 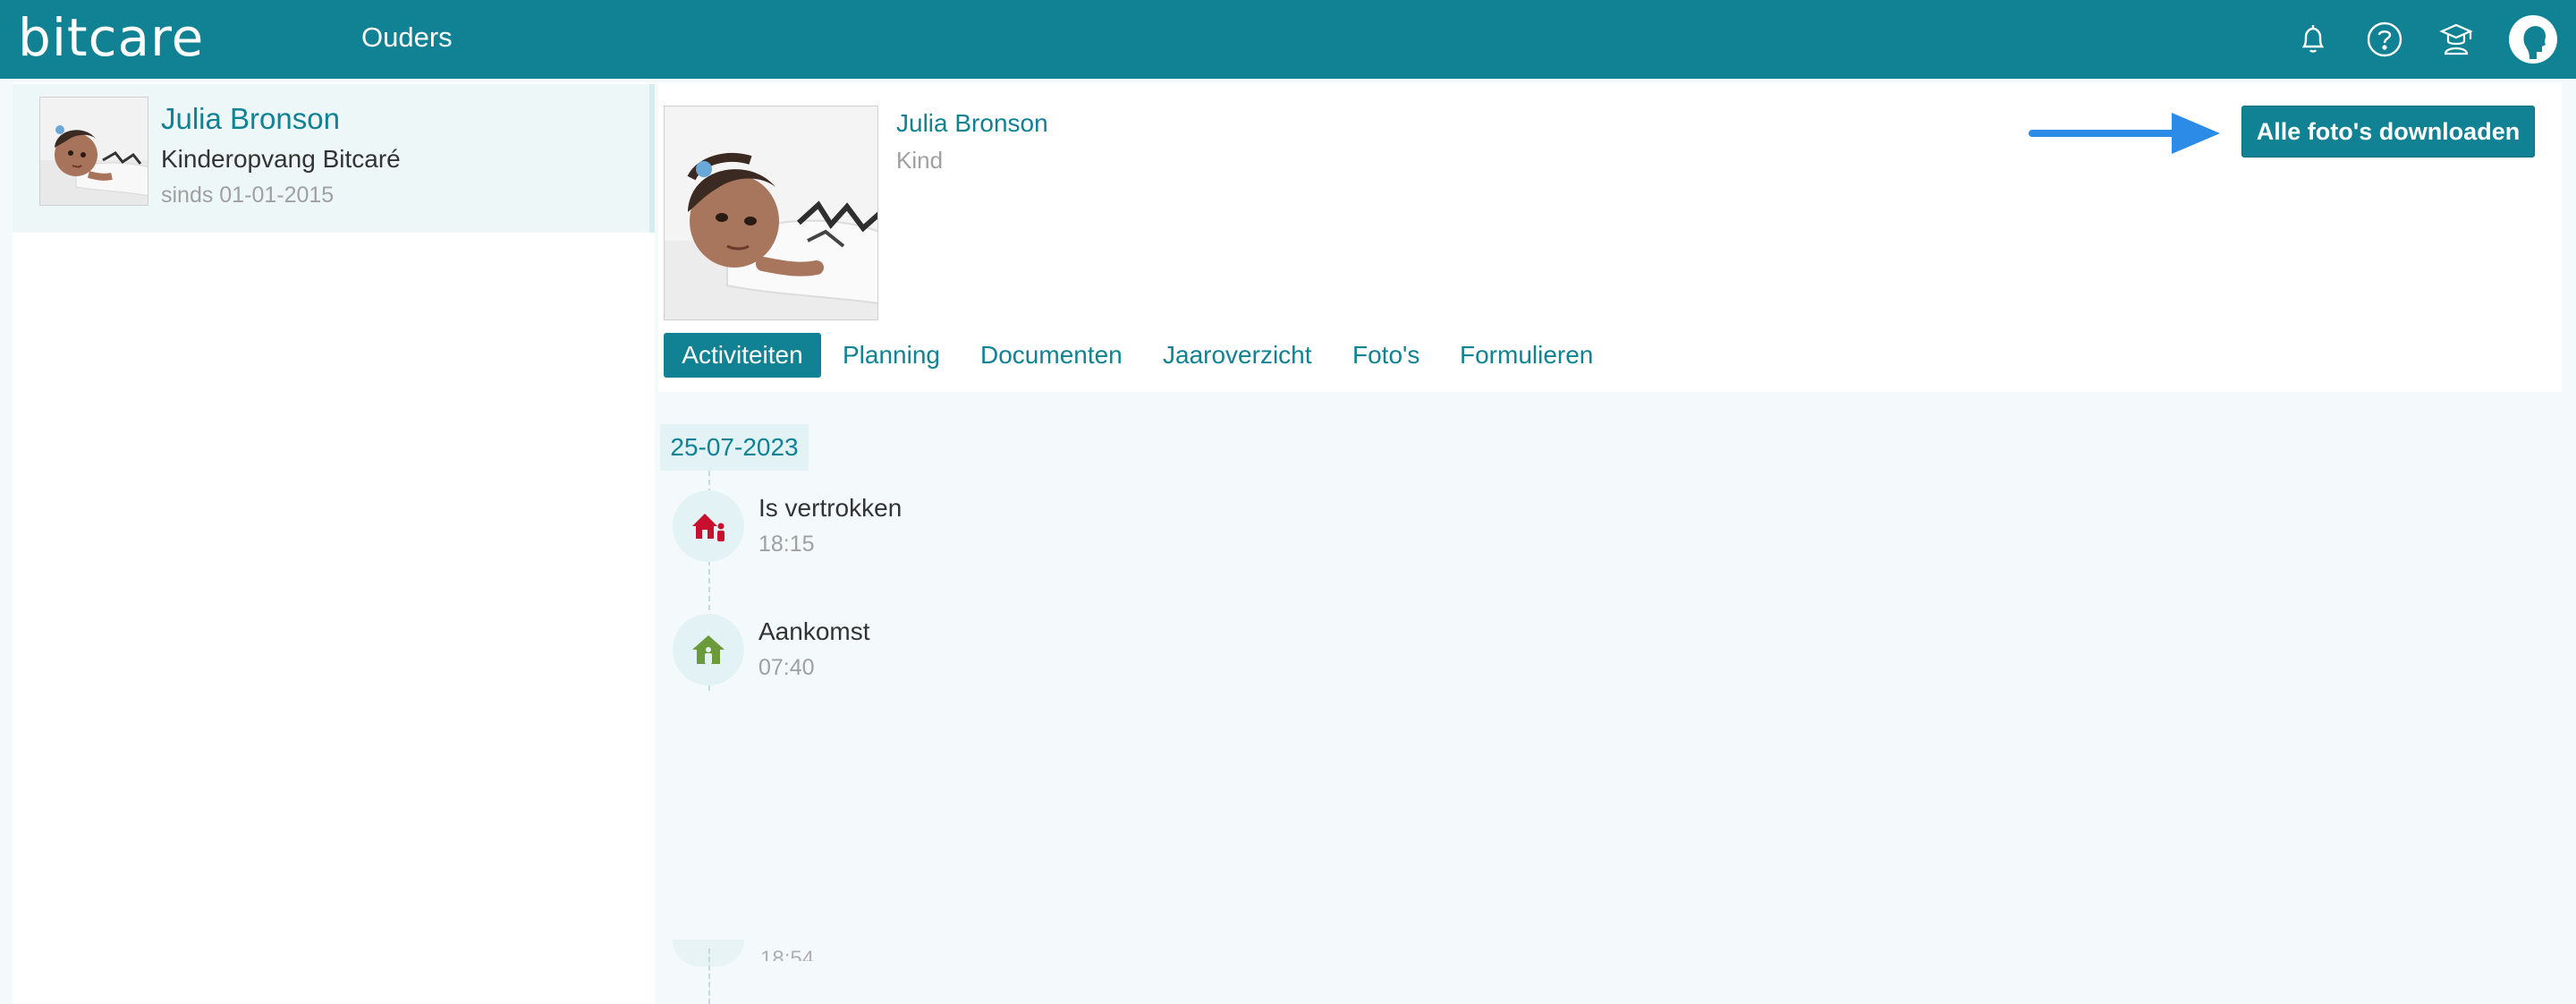 What do you see at coordinates (2456, 39) in the screenshot?
I see `graduation-icon` at bounding box center [2456, 39].